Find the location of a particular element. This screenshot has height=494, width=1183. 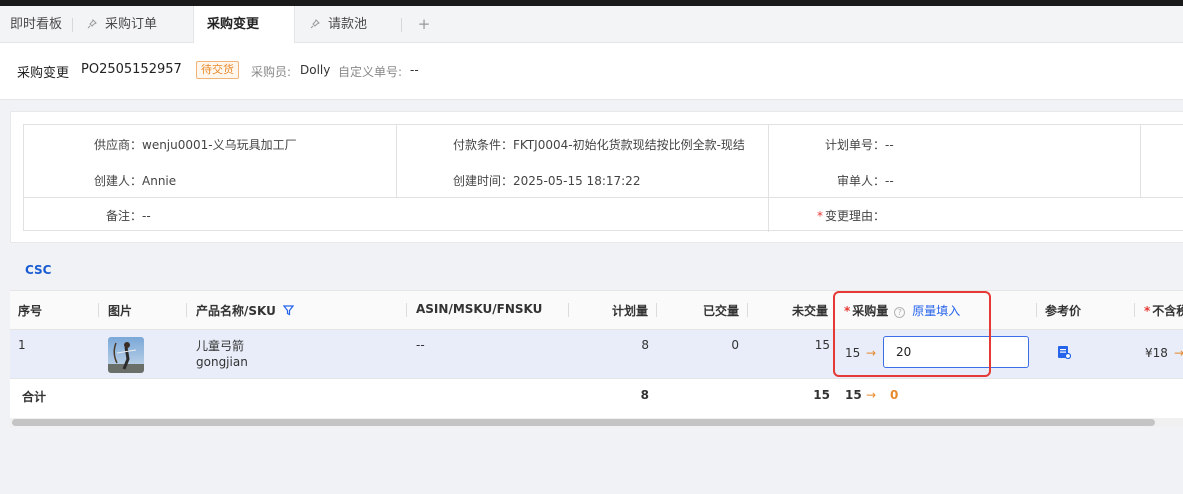

po-number: PO2505152957 is located at coordinates (131, 69).